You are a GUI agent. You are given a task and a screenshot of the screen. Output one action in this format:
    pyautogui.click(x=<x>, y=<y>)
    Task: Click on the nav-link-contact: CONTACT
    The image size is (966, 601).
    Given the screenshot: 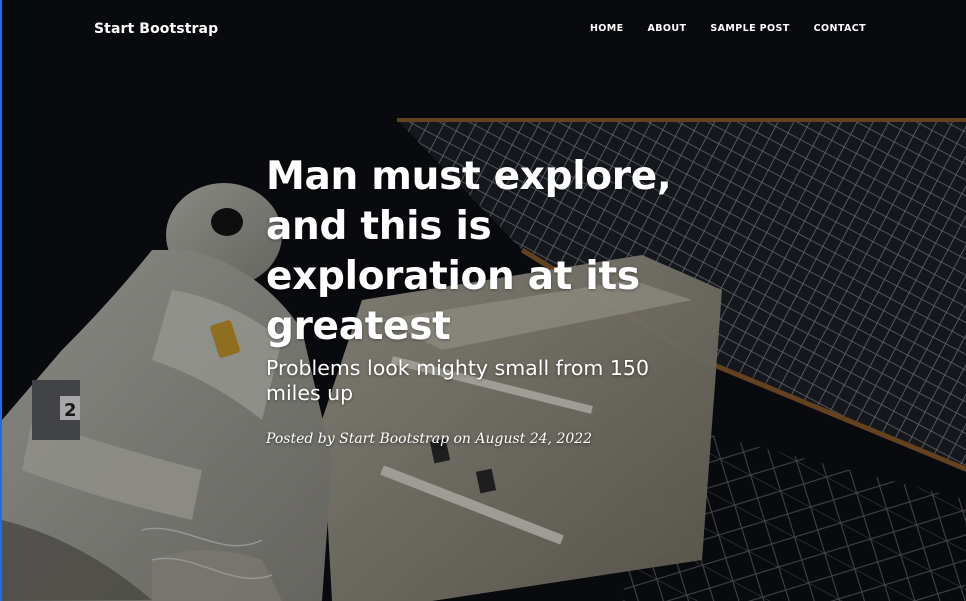 What is the action you would take?
    pyautogui.click(x=840, y=28)
    